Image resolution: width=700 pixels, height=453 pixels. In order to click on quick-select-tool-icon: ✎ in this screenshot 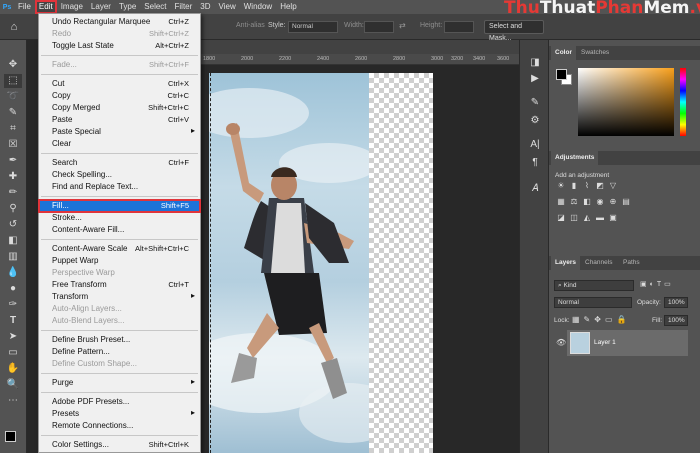, I will do `click(13, 113)`.